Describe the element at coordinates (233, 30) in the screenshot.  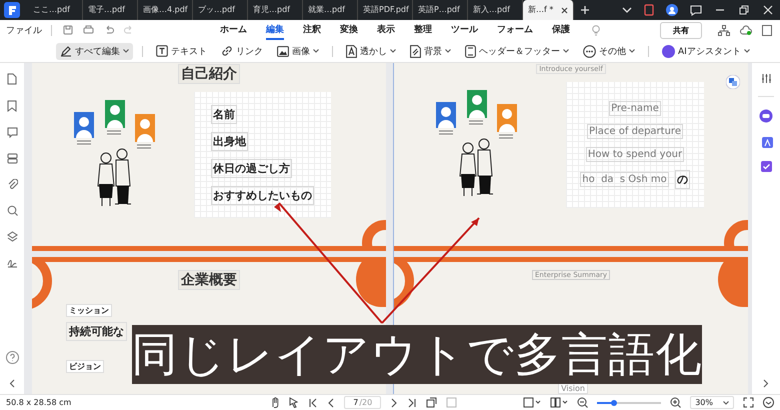
I see `menu-tab: ホーム` at that location.